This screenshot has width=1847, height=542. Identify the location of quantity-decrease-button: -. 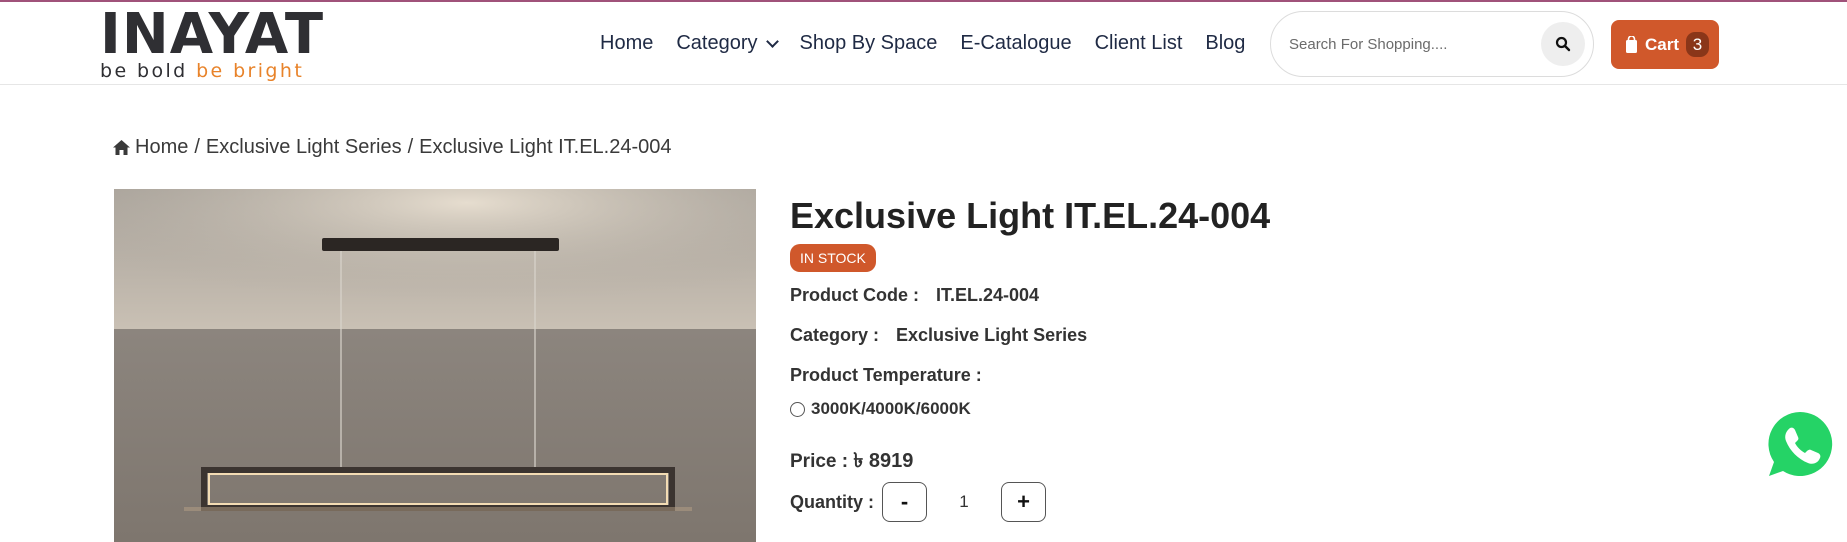
(904, 502).